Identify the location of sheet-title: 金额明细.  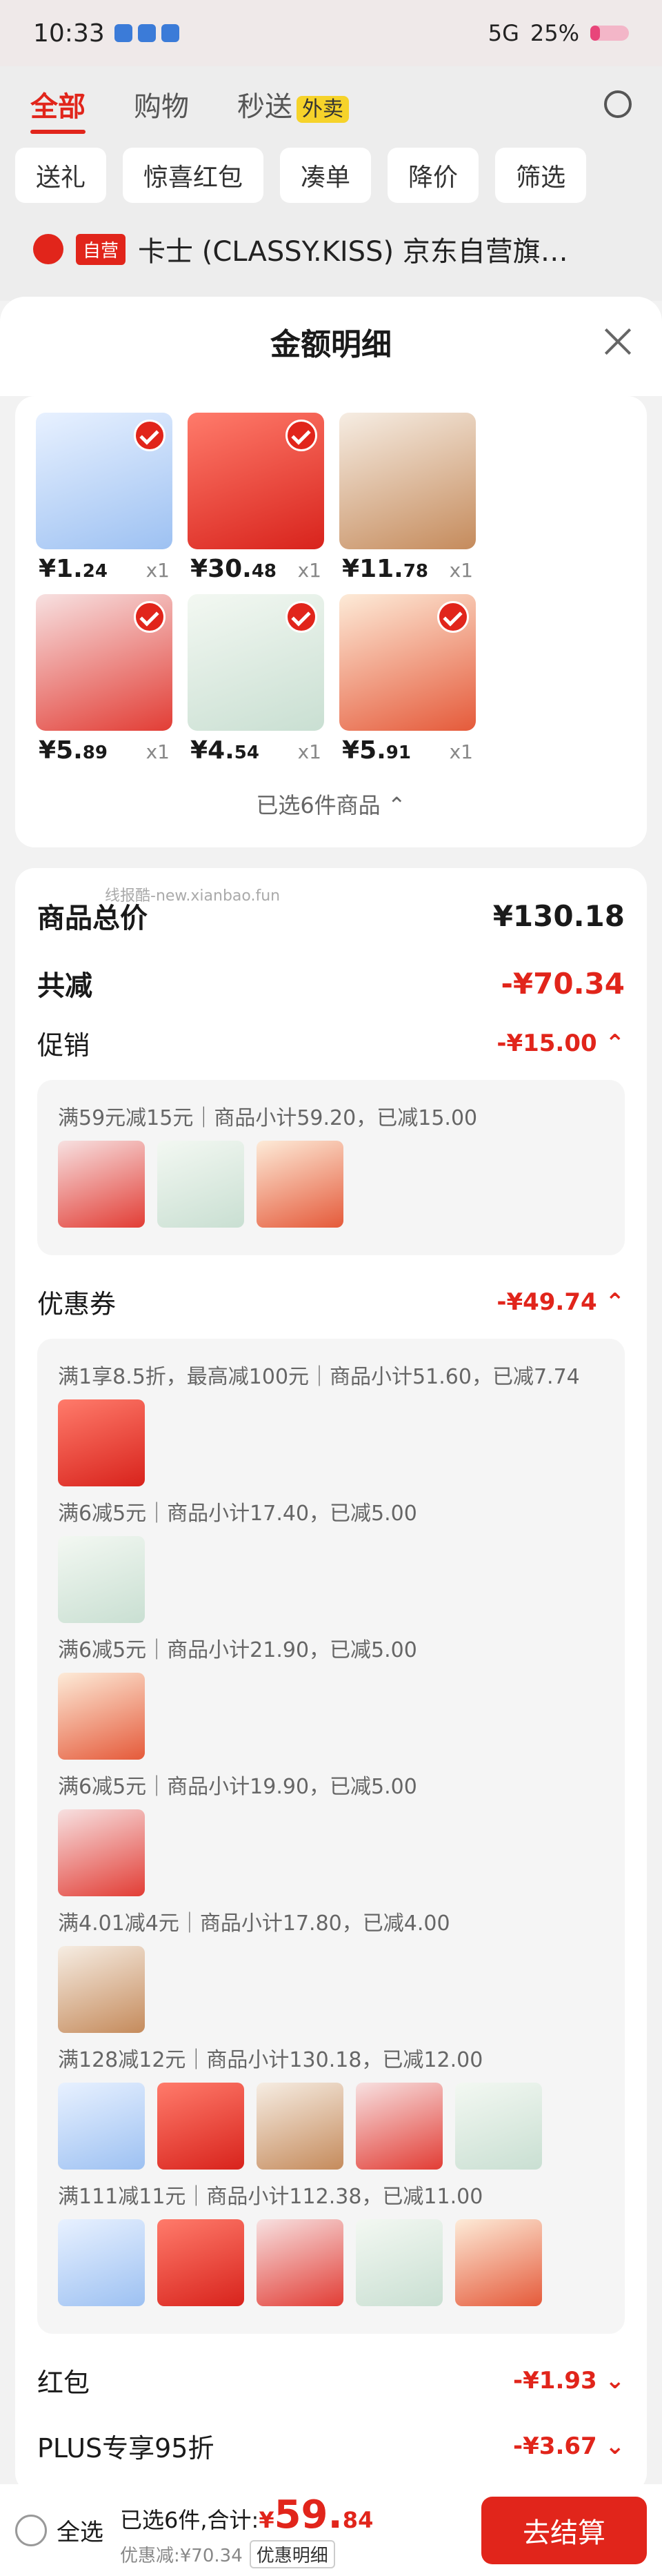
(331, 344).